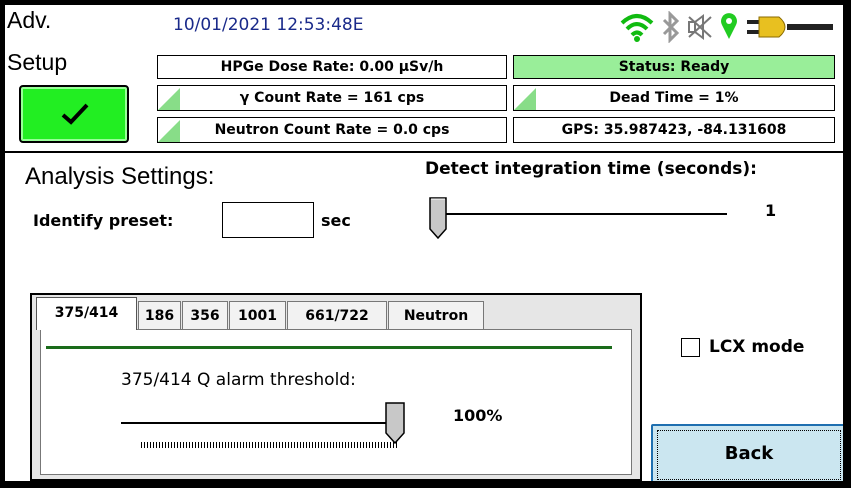 This screenshot has width=851, height=488. What do you see at coordinates (436, 315) in the screenshot?
I see `tab-neutron: Neutron` at bounding box center [436, 315].